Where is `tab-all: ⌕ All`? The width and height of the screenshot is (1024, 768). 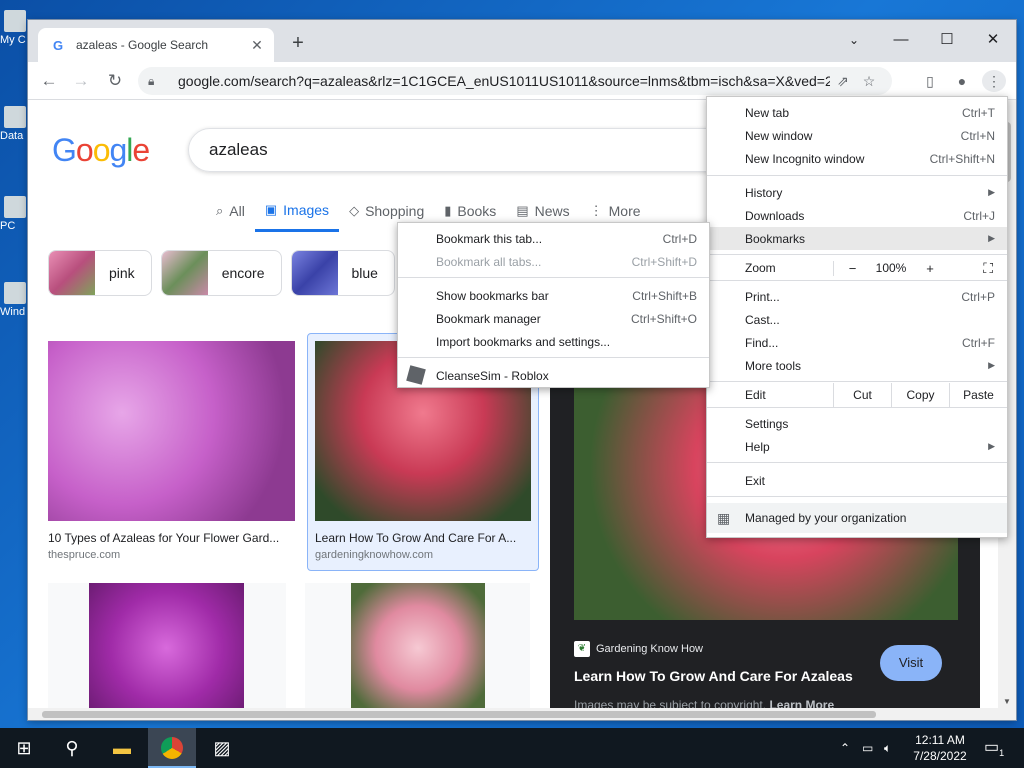 tab-all: ⌕ All is located at coordinates (230, 215).